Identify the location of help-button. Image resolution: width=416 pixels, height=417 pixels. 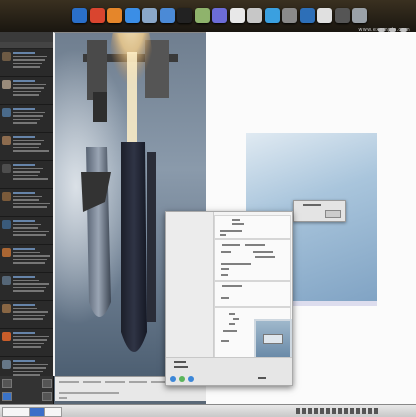
(173, 379).